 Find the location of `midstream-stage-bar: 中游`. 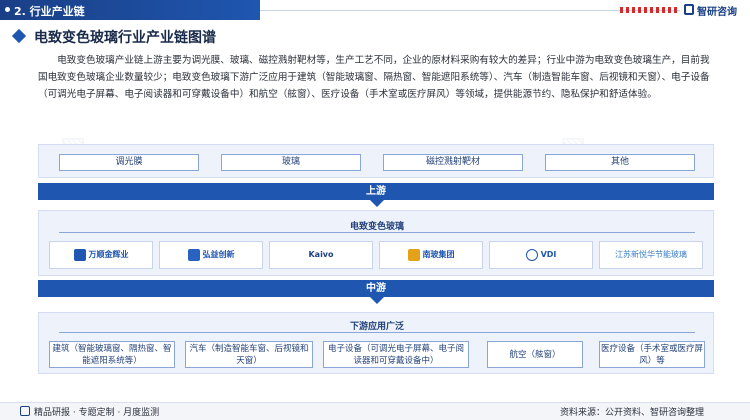

midstream-stage-bar: 中游 is located at coordinates (376, 288).